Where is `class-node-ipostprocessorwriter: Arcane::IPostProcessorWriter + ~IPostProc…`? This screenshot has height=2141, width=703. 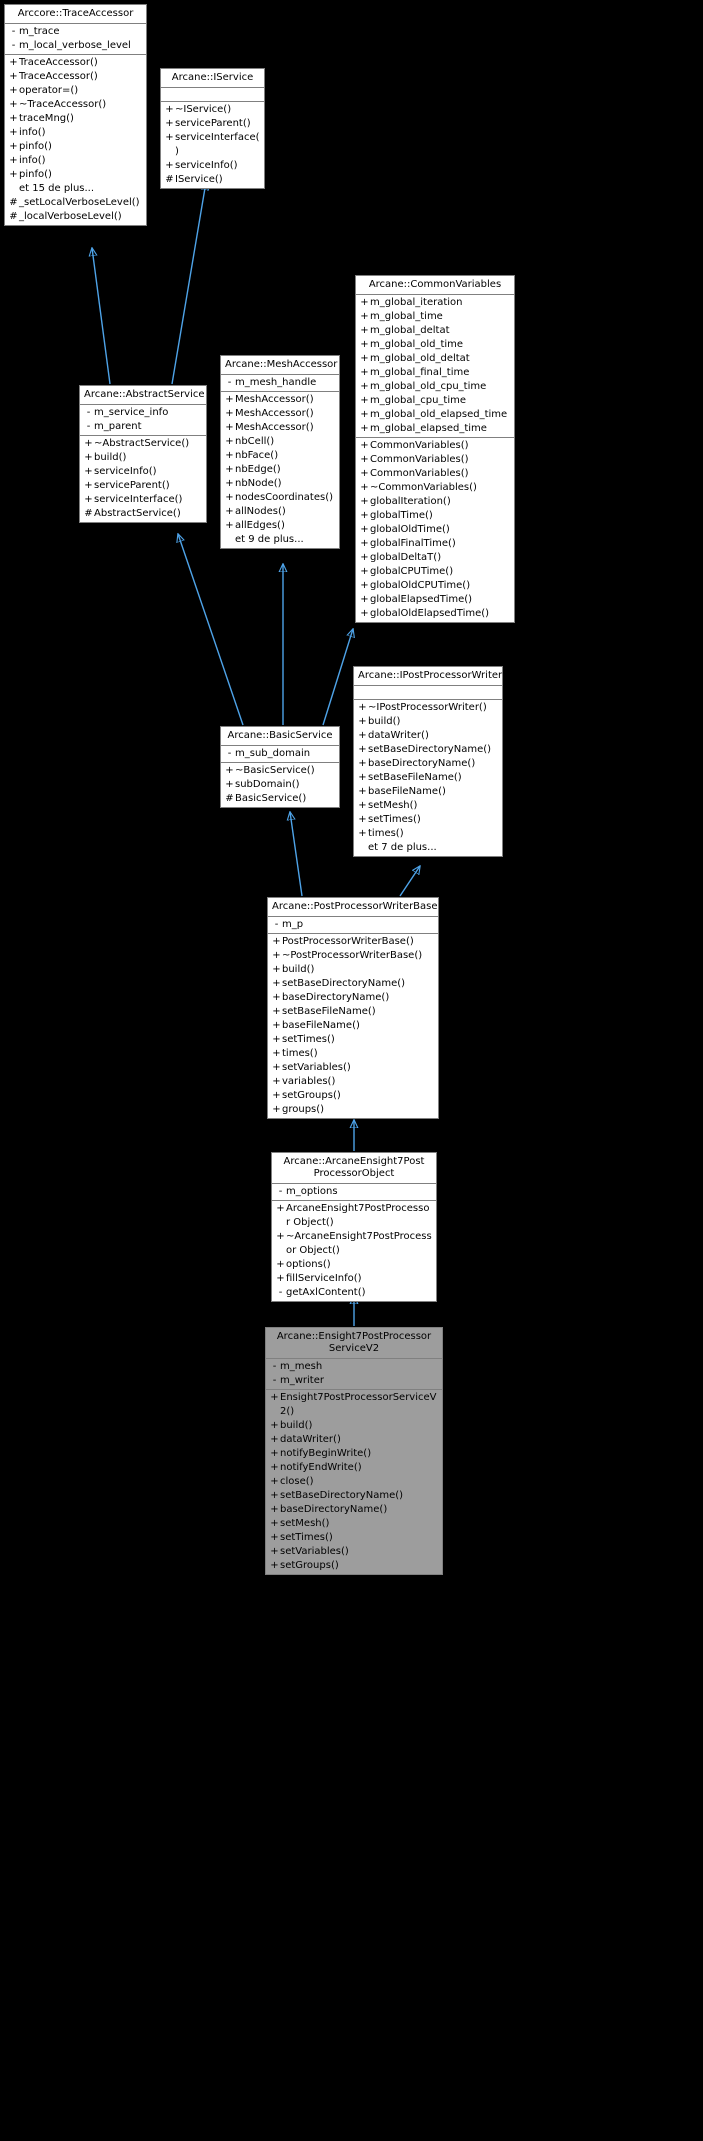
class-node-ipostprocessorwriter: Arcane::IPostProcessorWriter + ~IPostProc… is located at coordinates (428, 761).